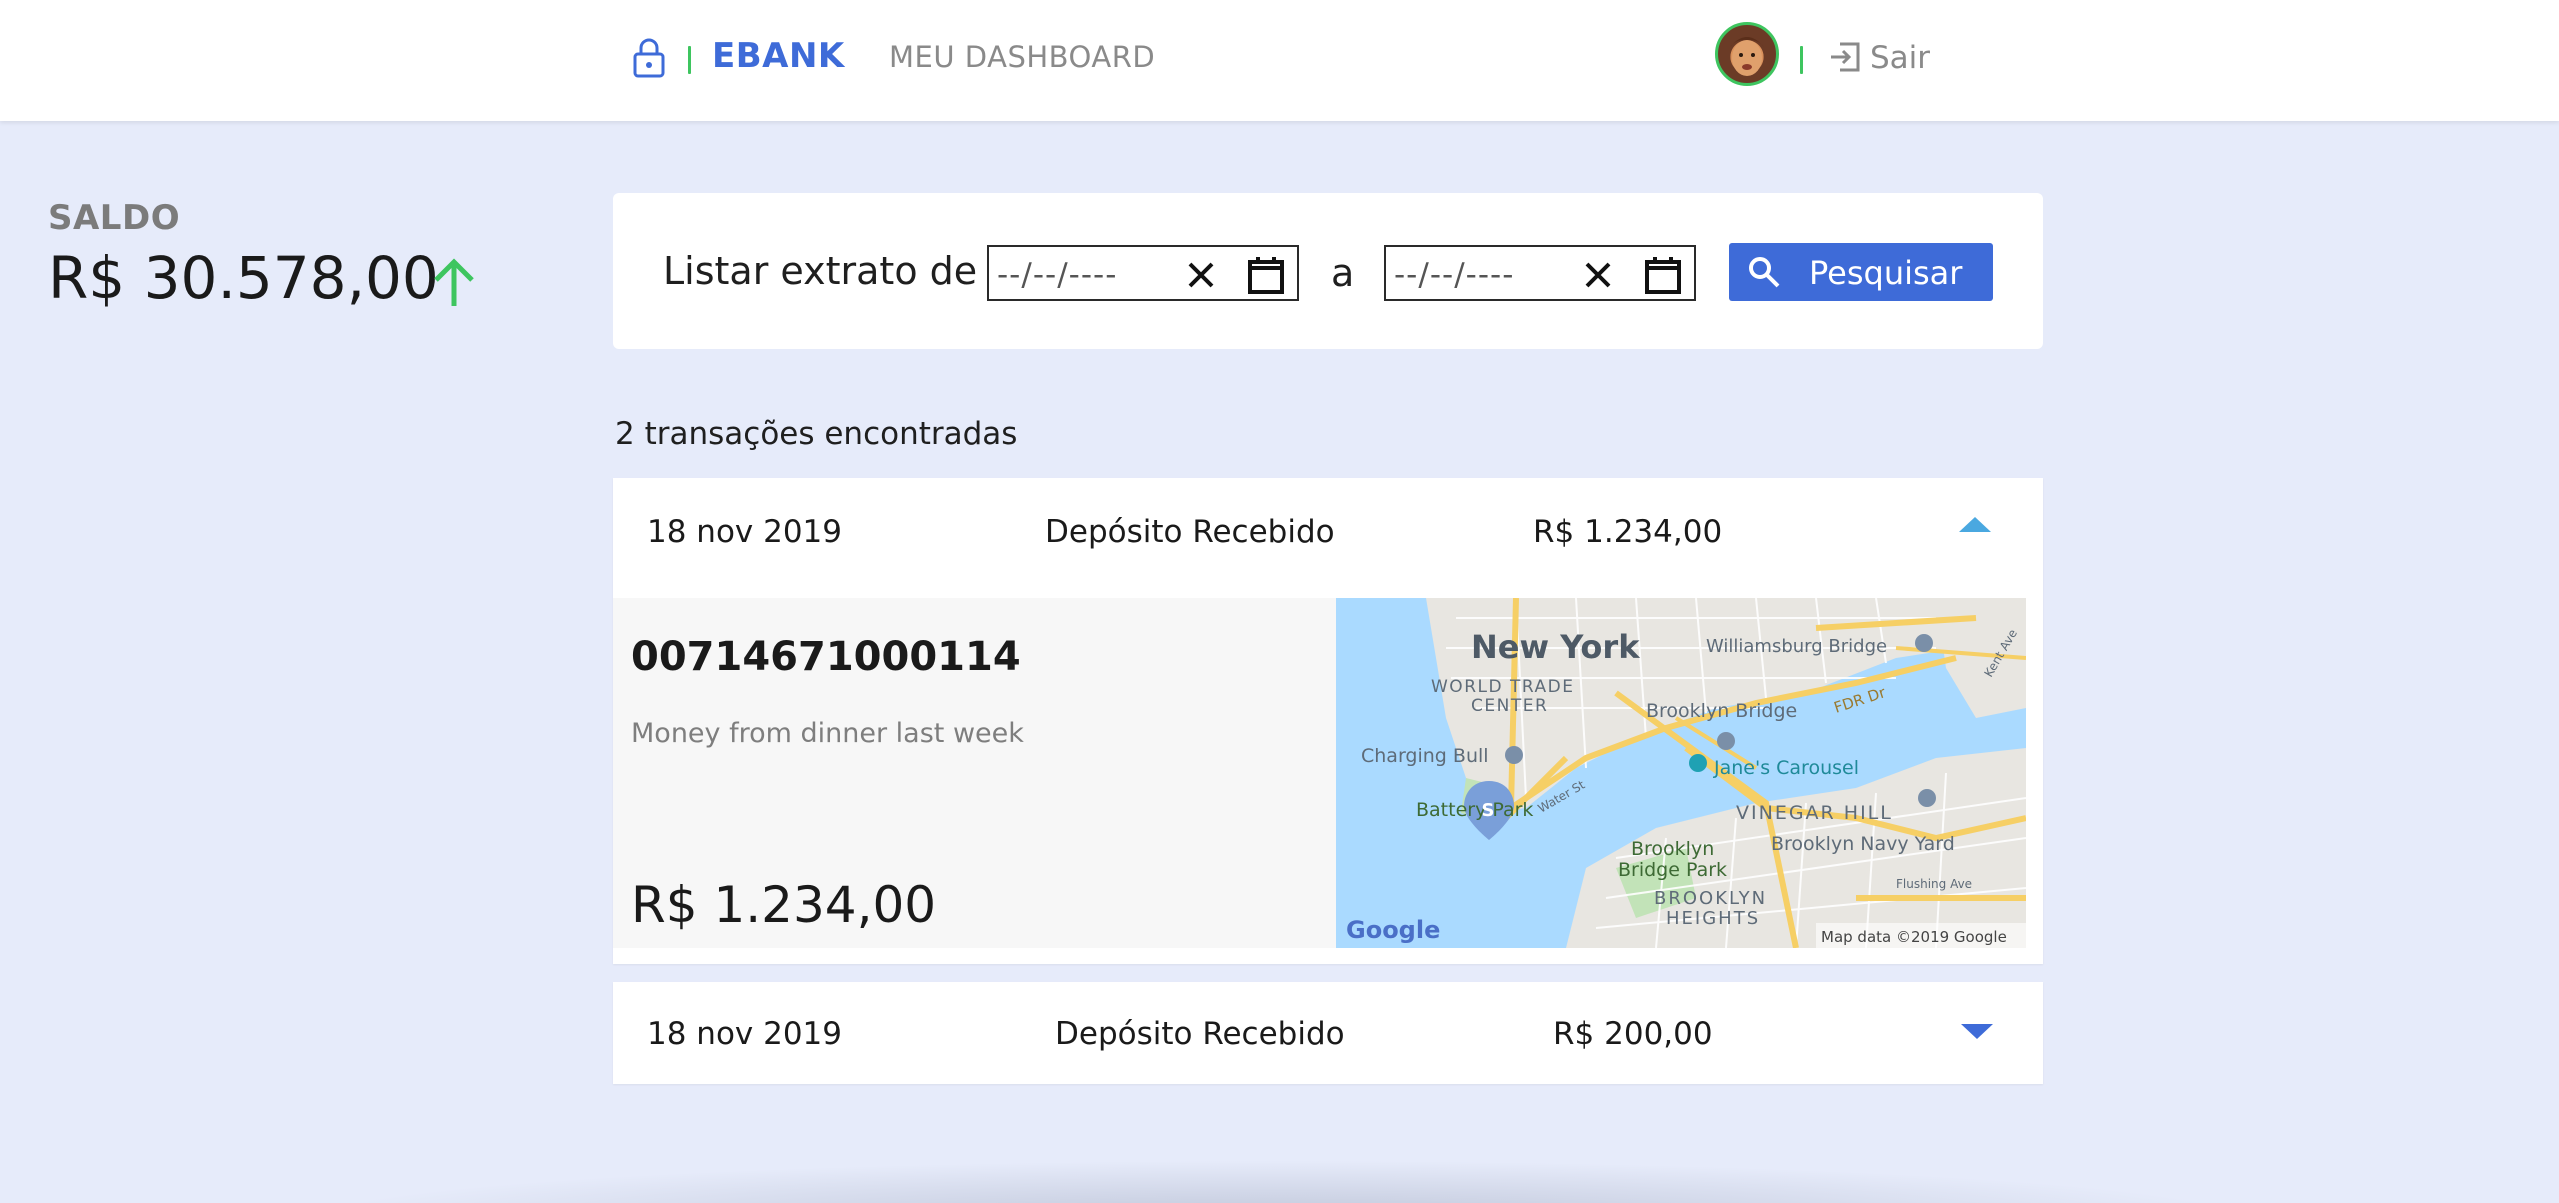  Describe the element at coordinates (1633, 1034) in the screenshot. I see `transaction-amount: R$ 200,00` at that location.